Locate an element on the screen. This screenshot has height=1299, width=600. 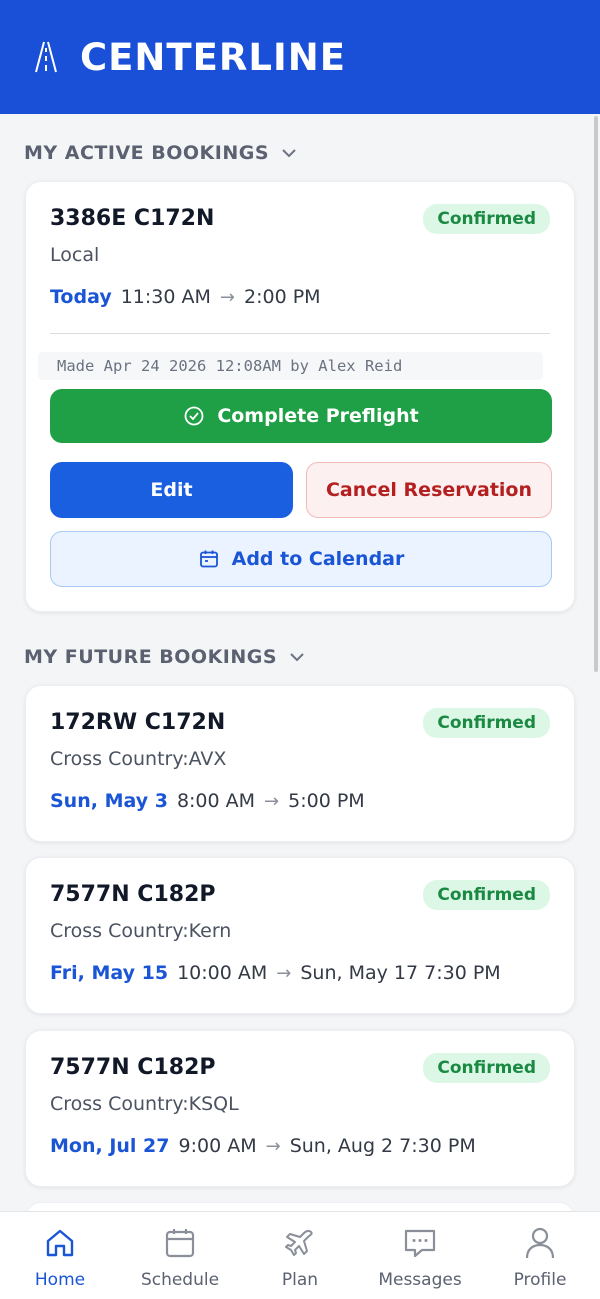
future-bookings-header: MY FUTURE BOOKINGS is located at coordinates (164, 657).